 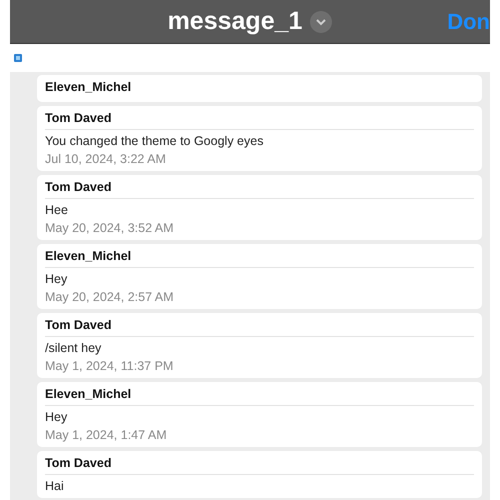 What do you see at coordinates (73, 348) in the screenshot?
I see `message-text: /silent hey` at bounding box center [73, 348].